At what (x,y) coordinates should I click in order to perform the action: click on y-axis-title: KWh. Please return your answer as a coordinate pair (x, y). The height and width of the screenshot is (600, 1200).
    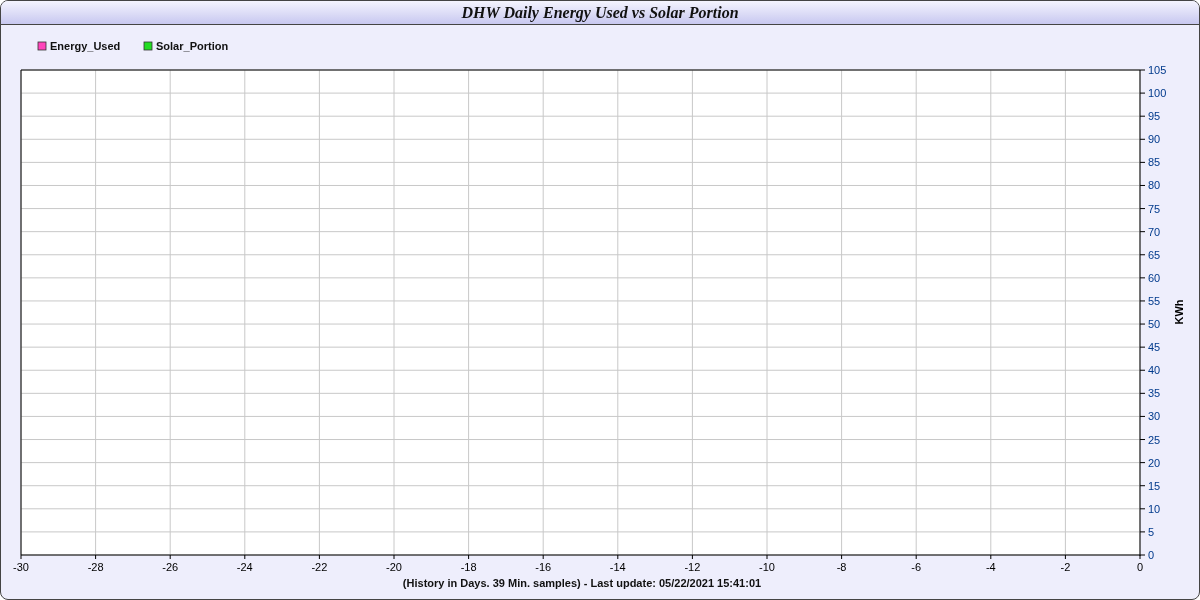
    Looking at the image, I should click on (1178, 312).